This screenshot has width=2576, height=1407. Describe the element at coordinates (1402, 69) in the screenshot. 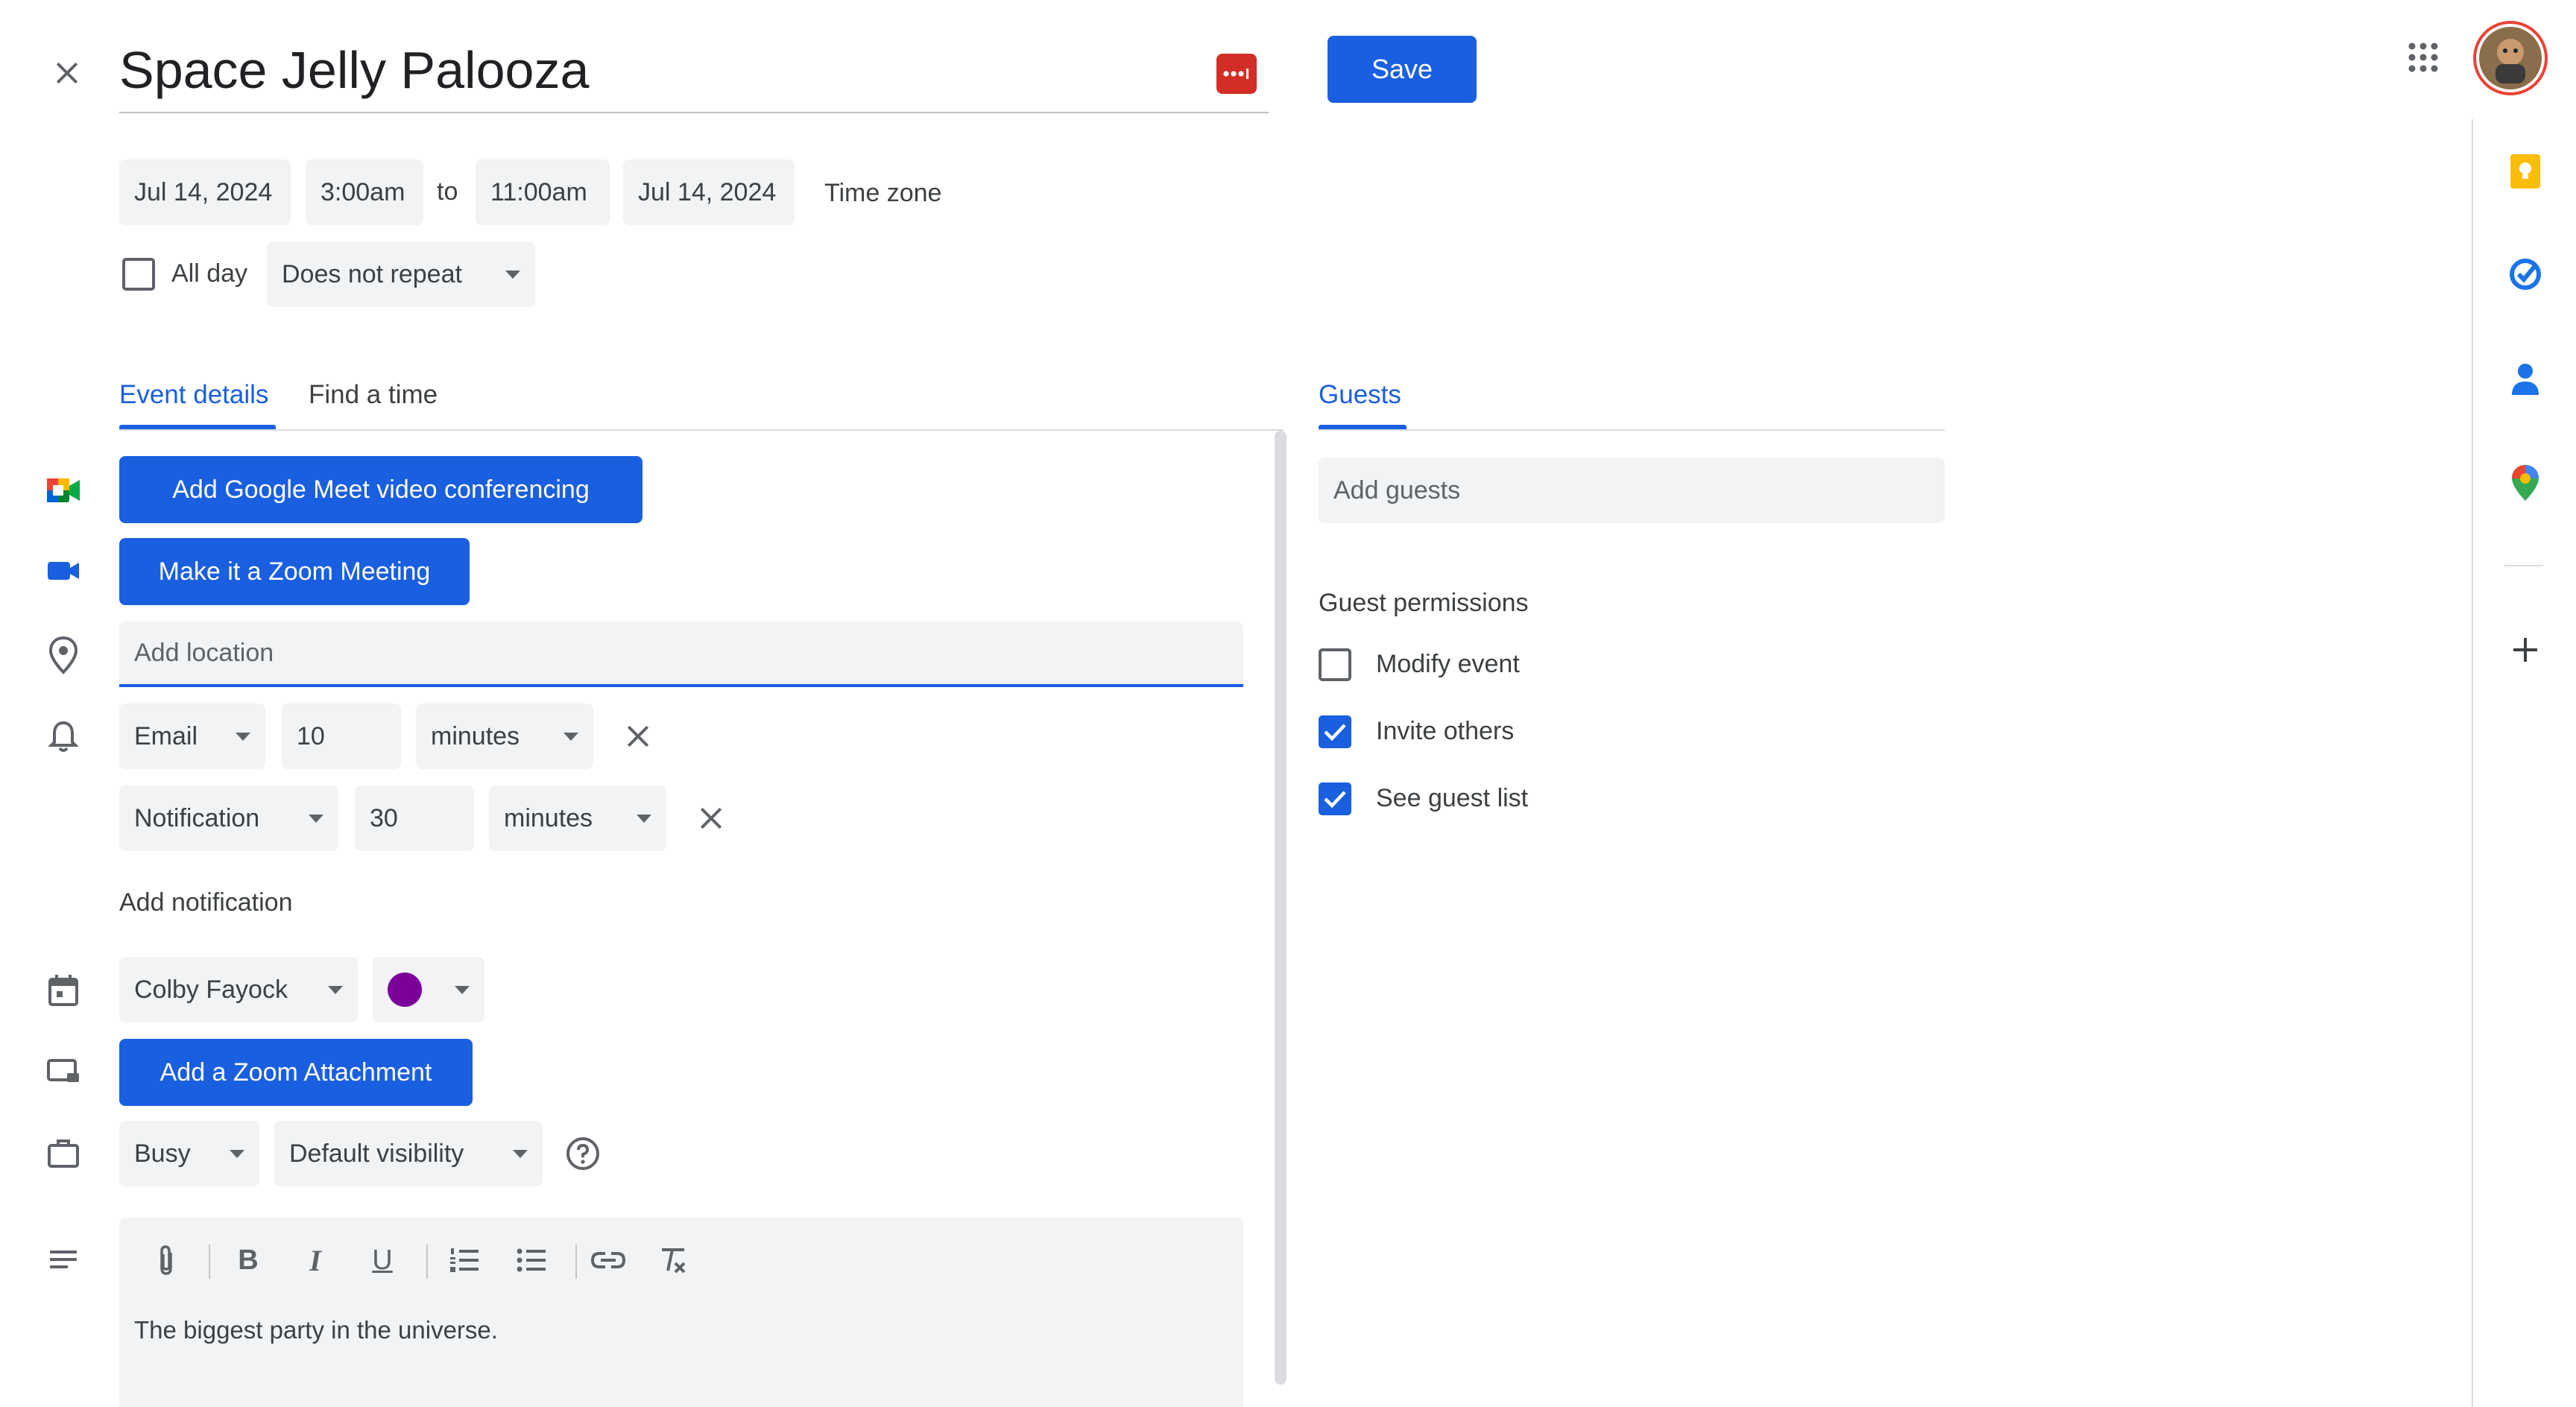

I see `save-button: Save` at that location.